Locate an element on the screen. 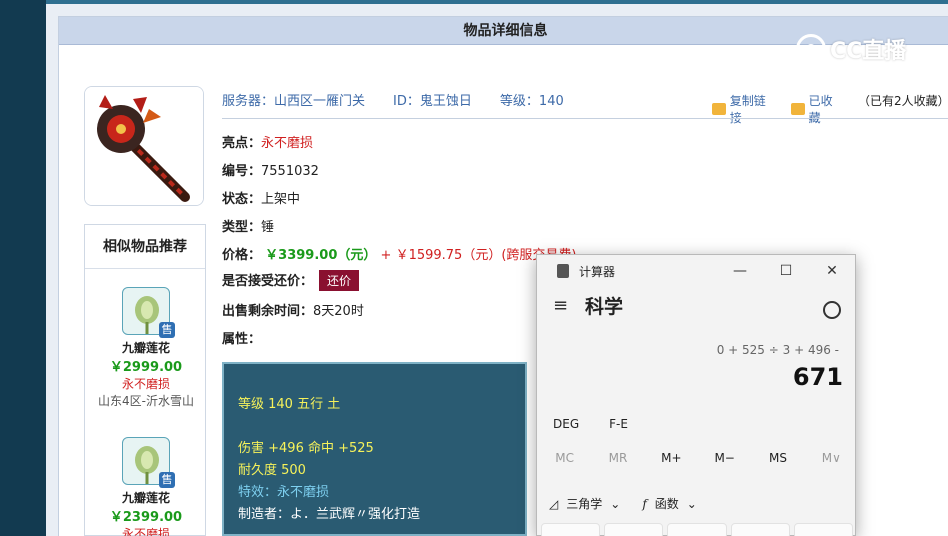 The width and height of the screenshot is (948, 536). number-value: 7551032 is located at coordinates (290, 171).